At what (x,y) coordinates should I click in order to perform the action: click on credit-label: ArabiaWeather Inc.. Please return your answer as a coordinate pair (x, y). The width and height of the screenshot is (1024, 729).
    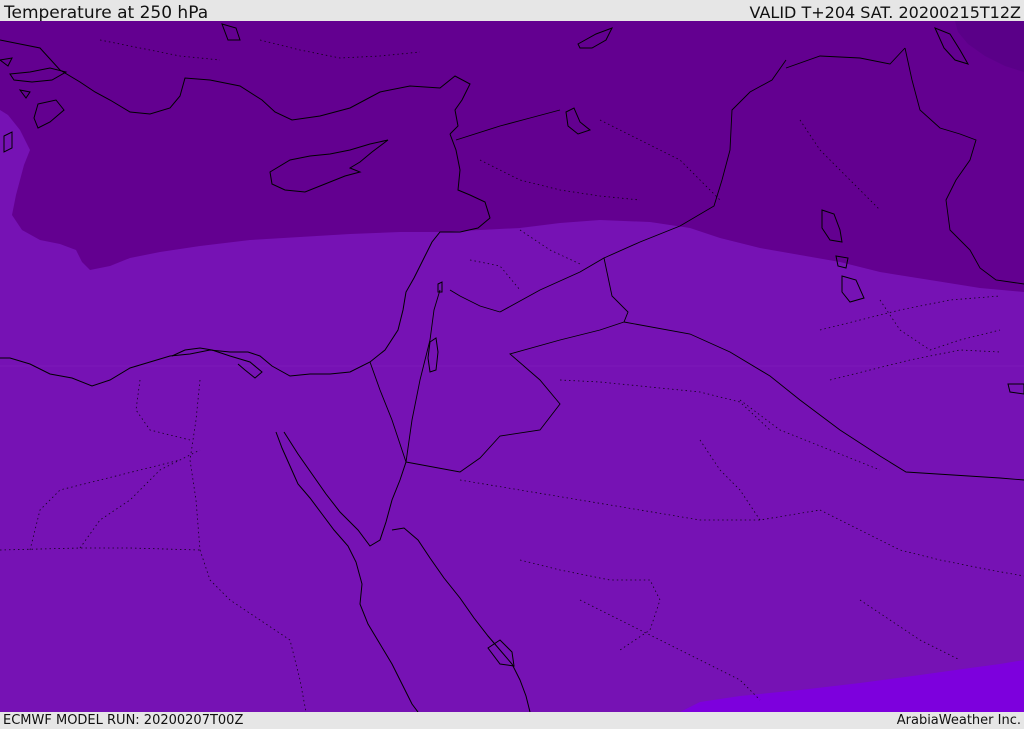
    Looking at the image, I should click on (958, 720).